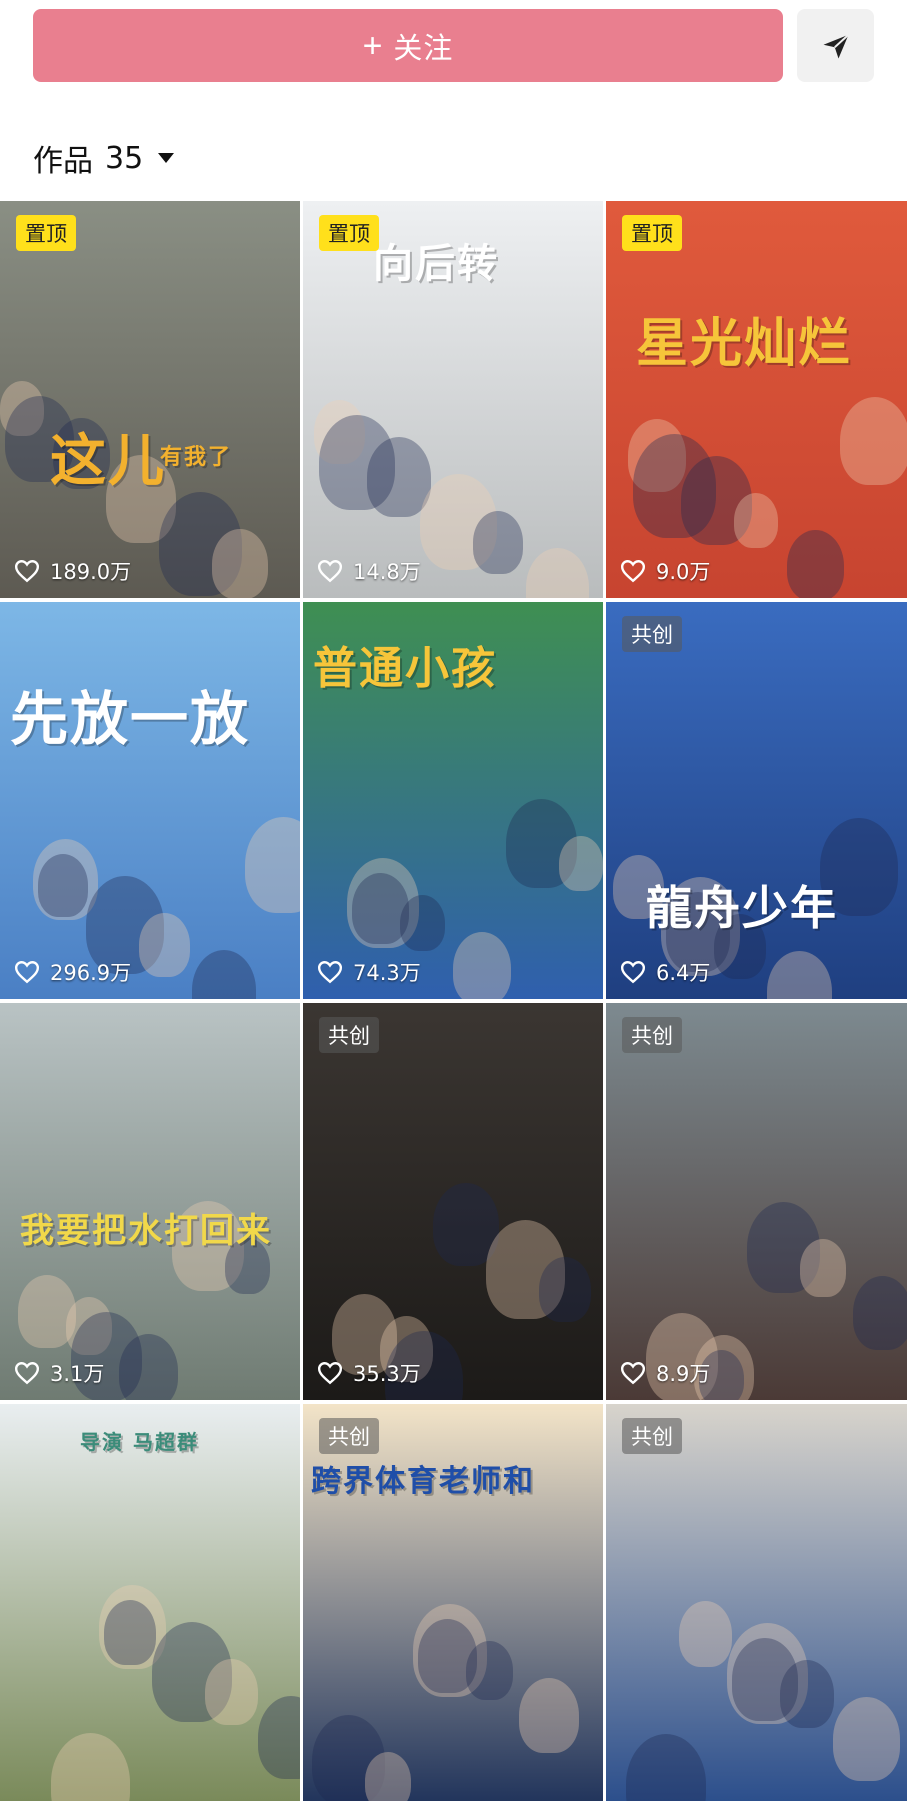  What do you see at coordinates (423, 1481) in the screenshot?
I see `video-title: 跨界体育老师和` at bounding box center [423, 1481].